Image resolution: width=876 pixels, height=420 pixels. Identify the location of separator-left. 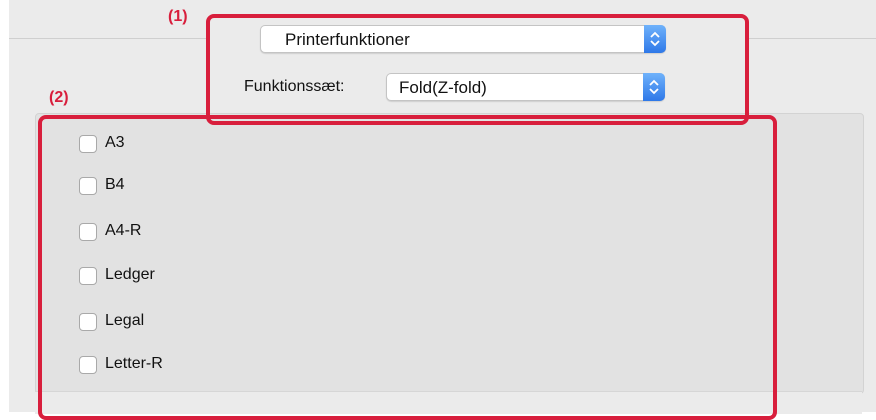
(109, 38).